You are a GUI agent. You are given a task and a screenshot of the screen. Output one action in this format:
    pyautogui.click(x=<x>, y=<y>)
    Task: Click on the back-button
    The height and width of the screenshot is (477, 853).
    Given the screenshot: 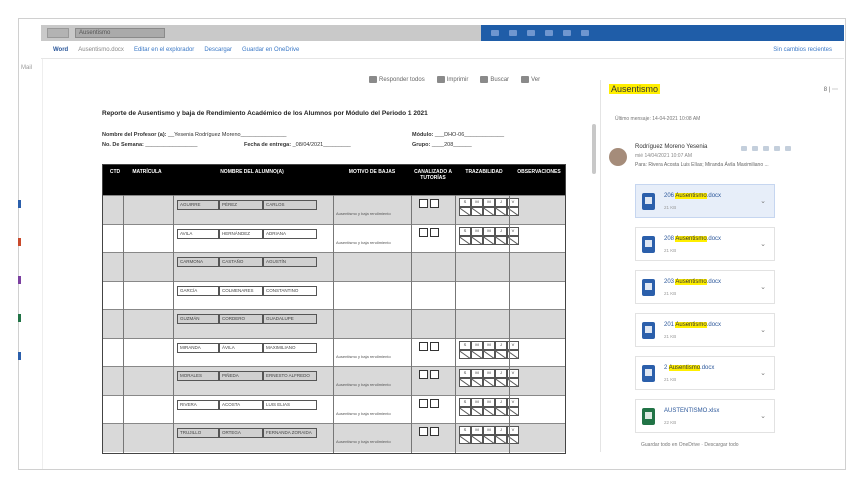 What is the action you would take?
    pyautogui.click(x=58, y=33)
    